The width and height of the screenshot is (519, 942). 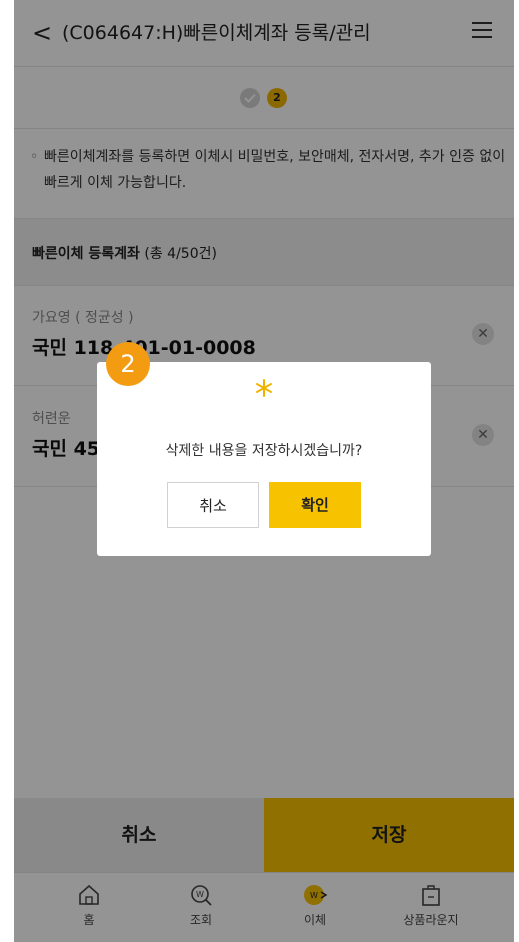 What do you see at coordinates (264, 388) in the screenshot?
I see `bank-logo-icon` at bounding box center [264, 388].